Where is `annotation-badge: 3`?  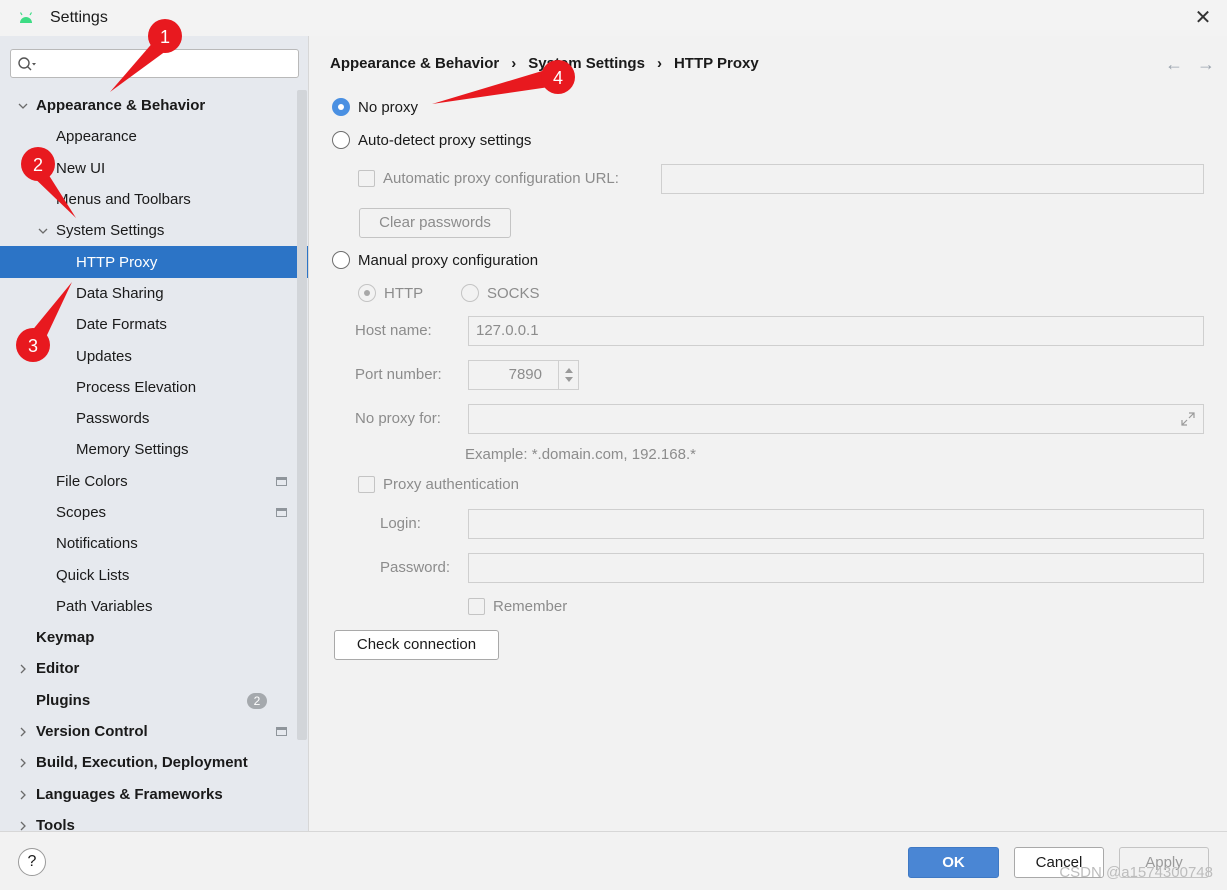 annotation-badge: 3 is located at coordinates (33, 345).